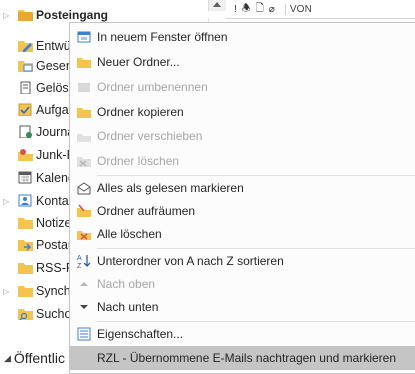 Image resolution: width=415 pixels, height=374 pixels. I want to click on sent-folder-icon, so click(25, 66).